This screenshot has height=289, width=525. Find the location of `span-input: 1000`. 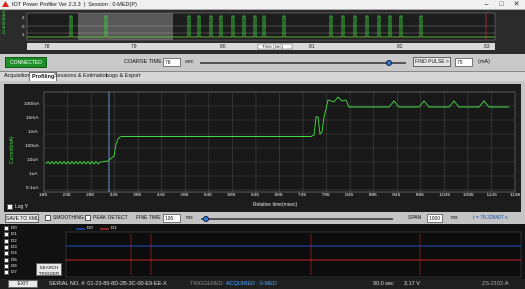

span-input: 1000 is located at coordinates (435, 218).